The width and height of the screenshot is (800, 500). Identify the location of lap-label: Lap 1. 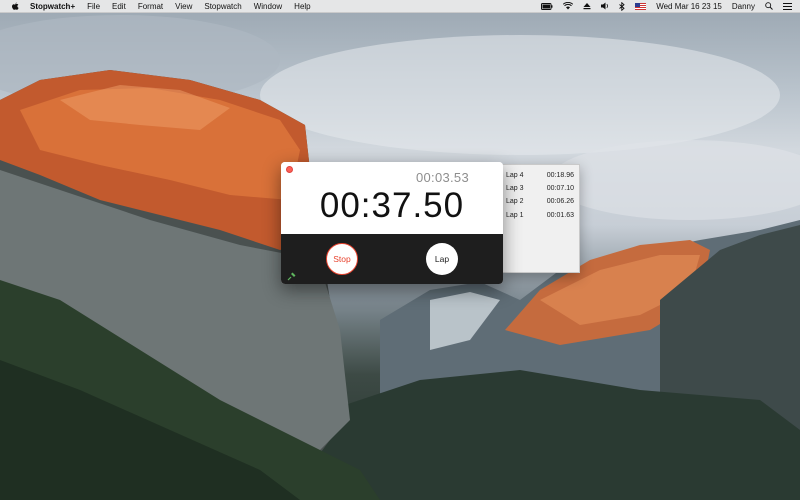
(515, 215).